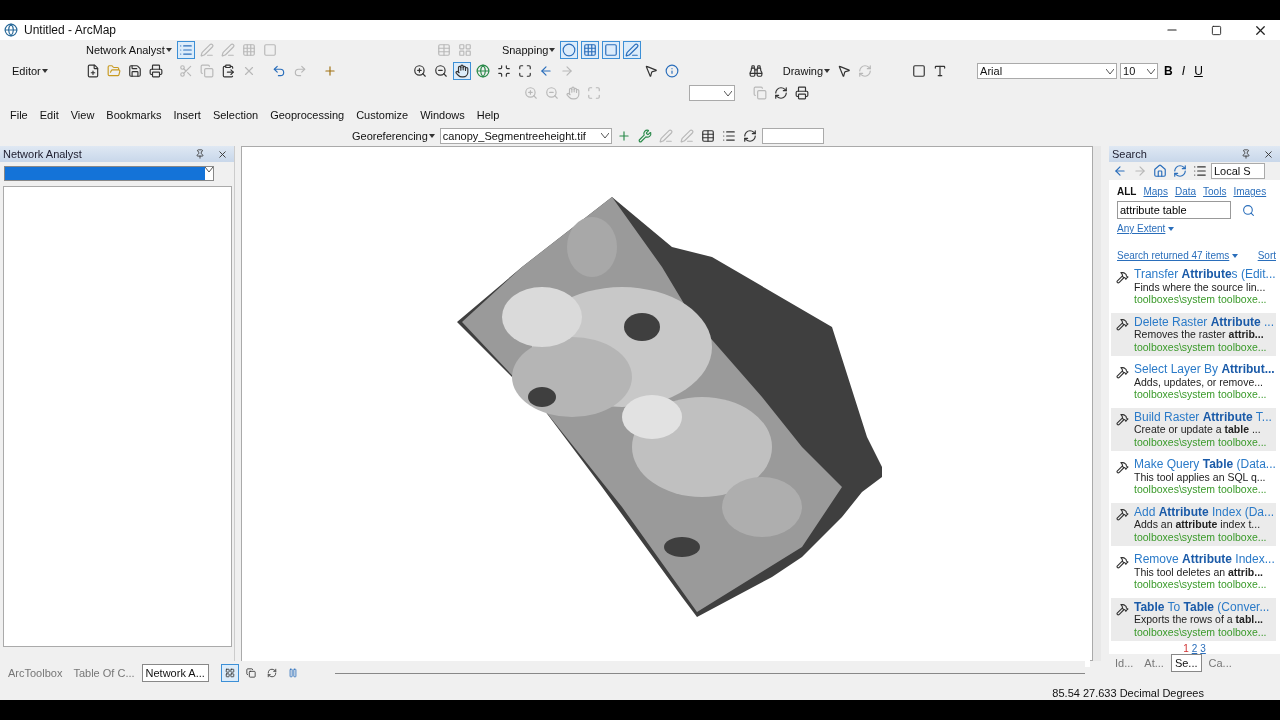 The image size is (1280, 720). What do you see at coordinates (71, 30) in the screenshot?
I see `window-title: Untitled - ArcMap` at bounding box center [71, 30].